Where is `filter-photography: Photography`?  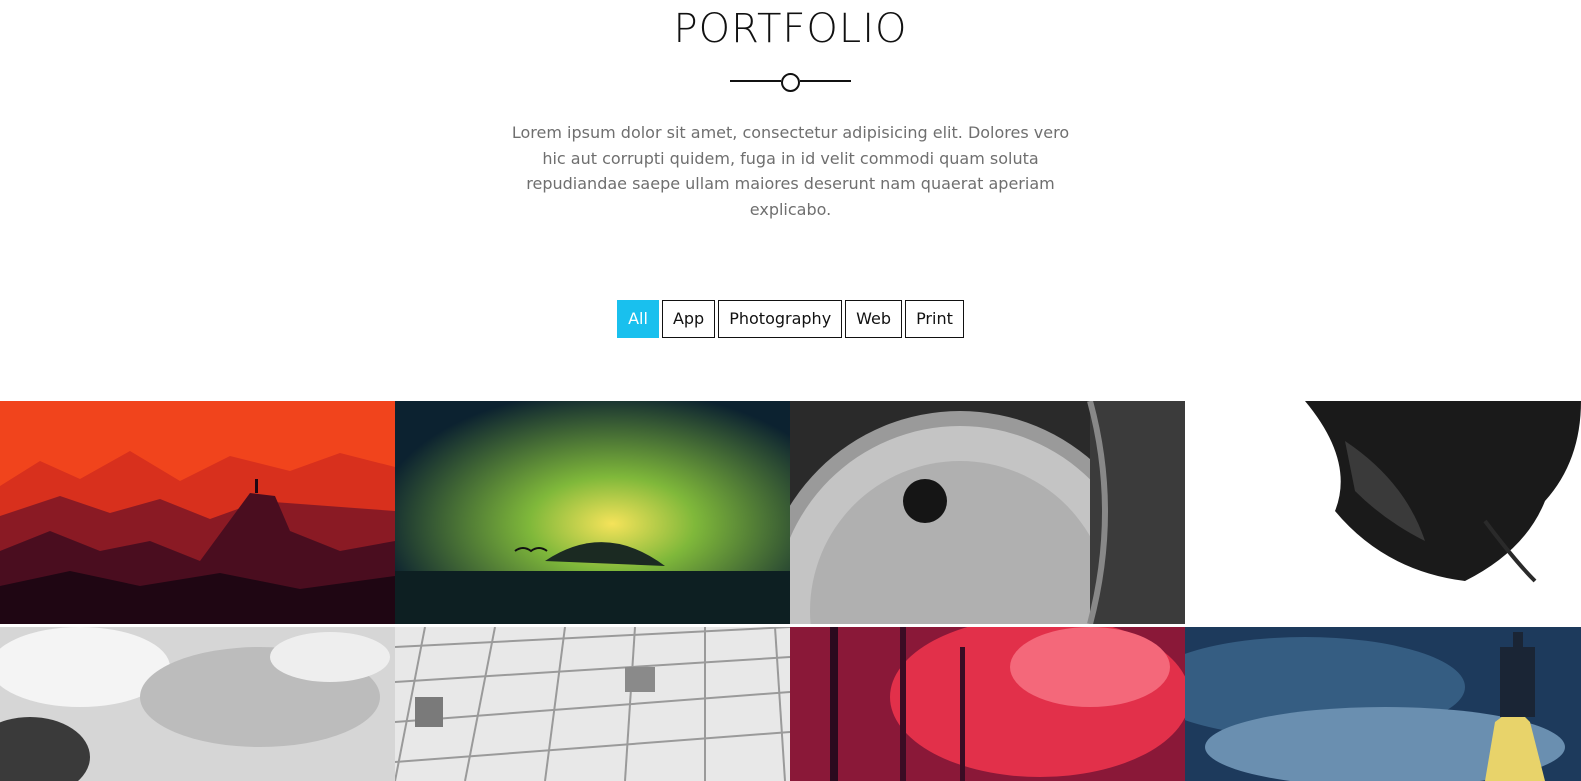
filter-photography: Photography is located at coordinates (780, 319).